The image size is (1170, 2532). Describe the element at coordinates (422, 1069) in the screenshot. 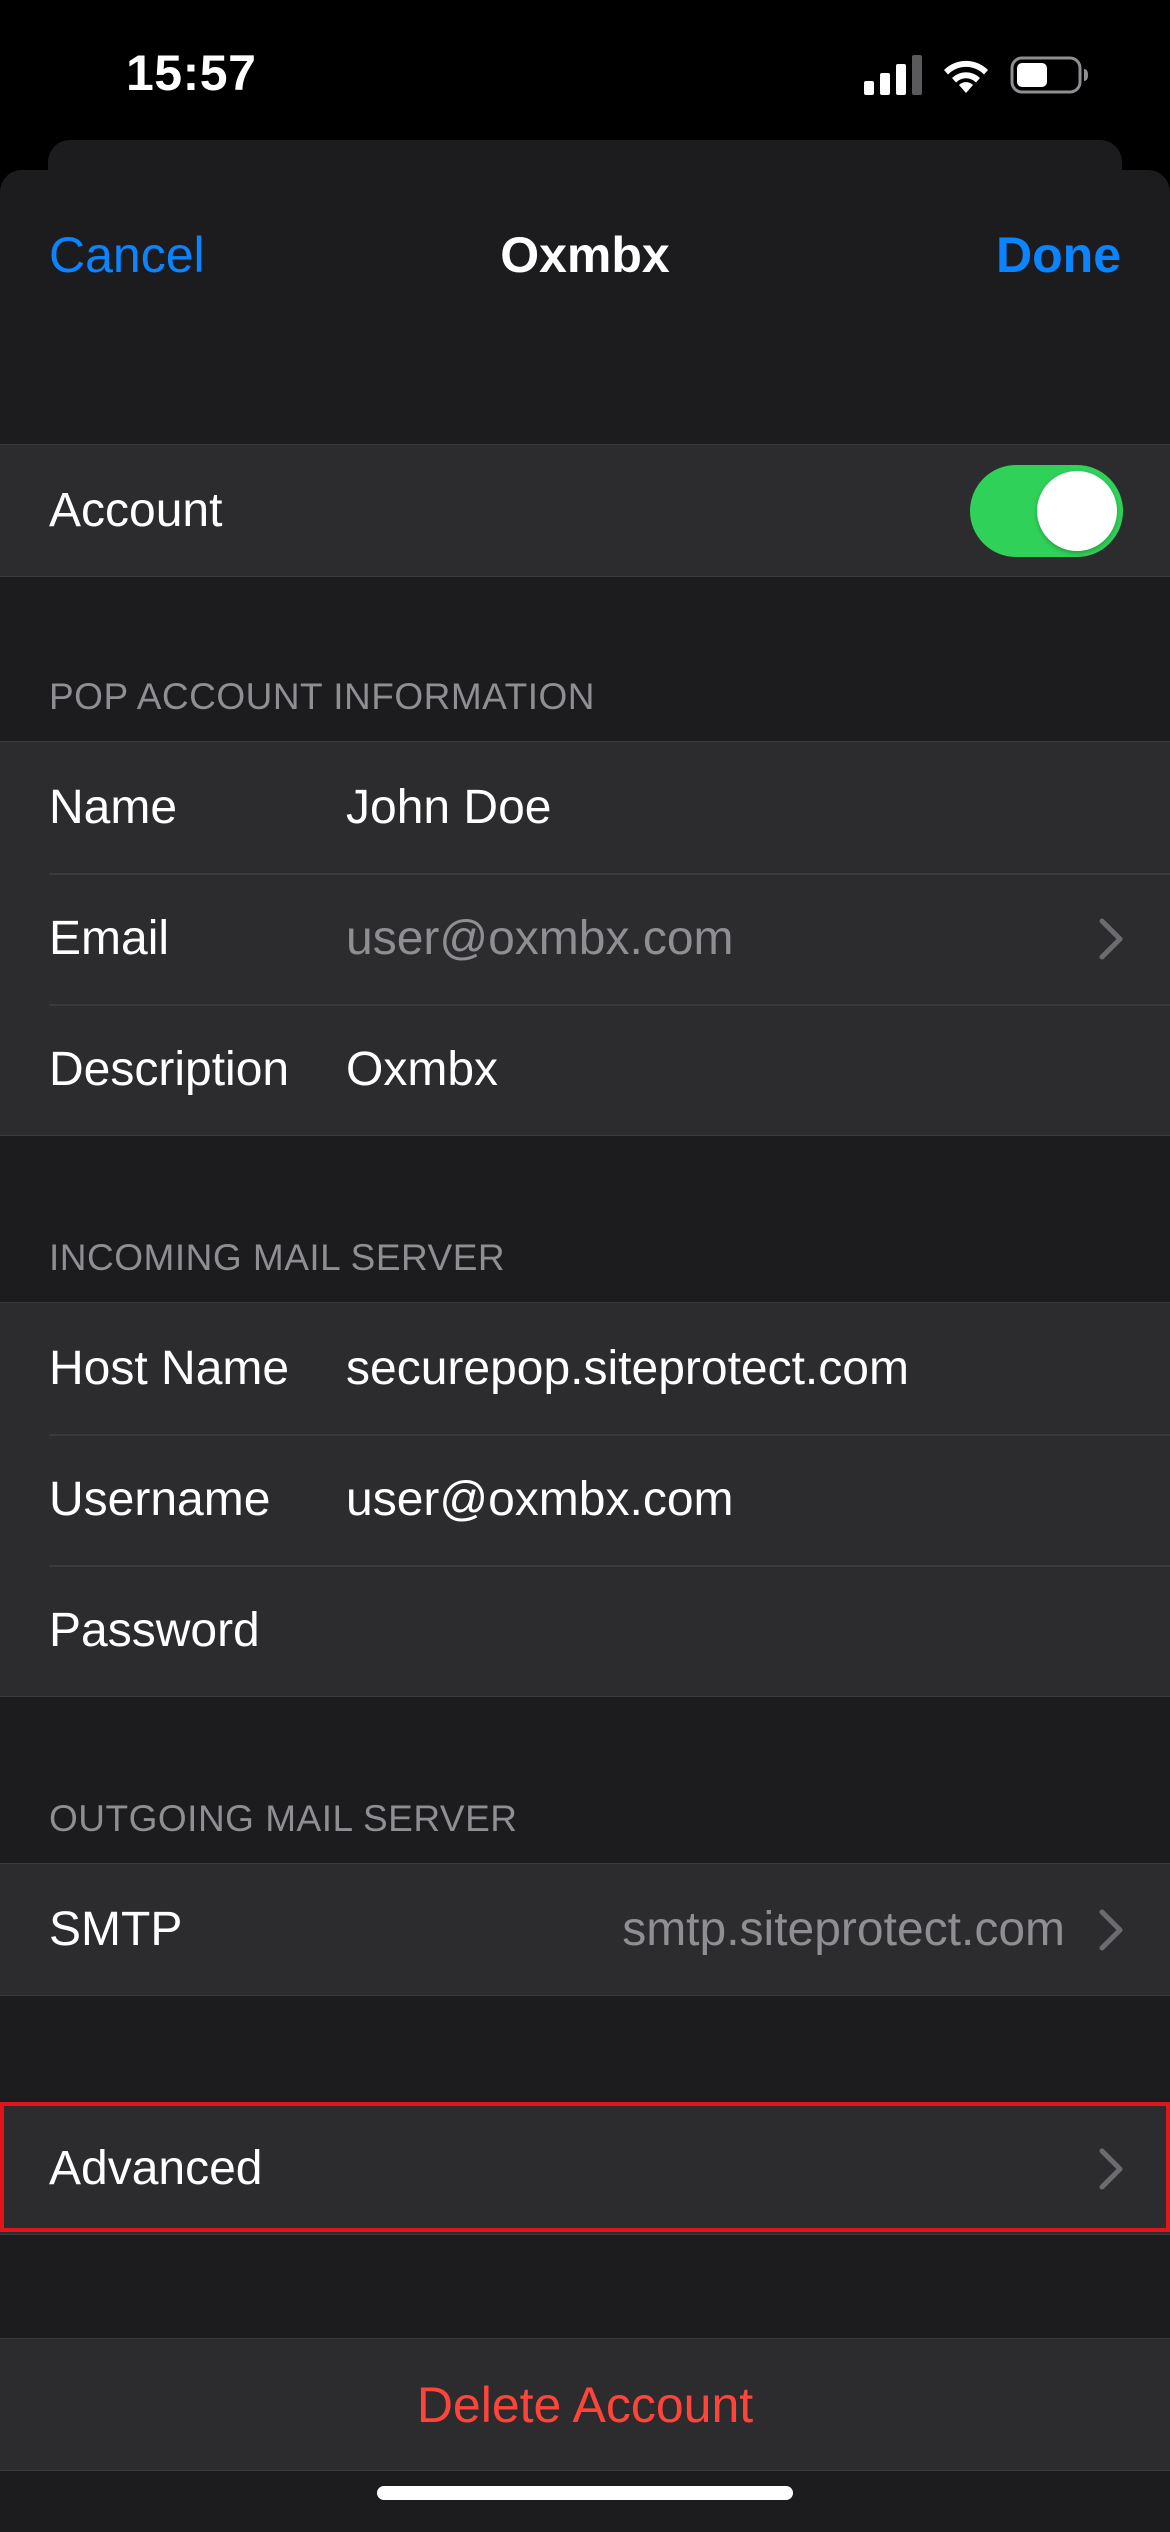

I see `description-field: Oxmbx` at that location.